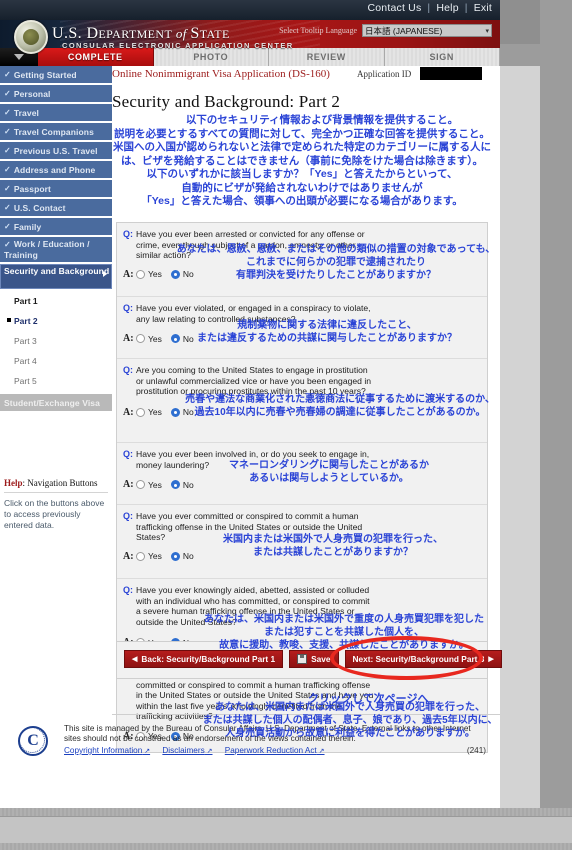 The height and width of the screenshot is (850, 572). What do you see at coordinates (56, 483) in the screenshot?
I see `help-title: Help: Navigation Buttons` at bounding box center [56, 483].